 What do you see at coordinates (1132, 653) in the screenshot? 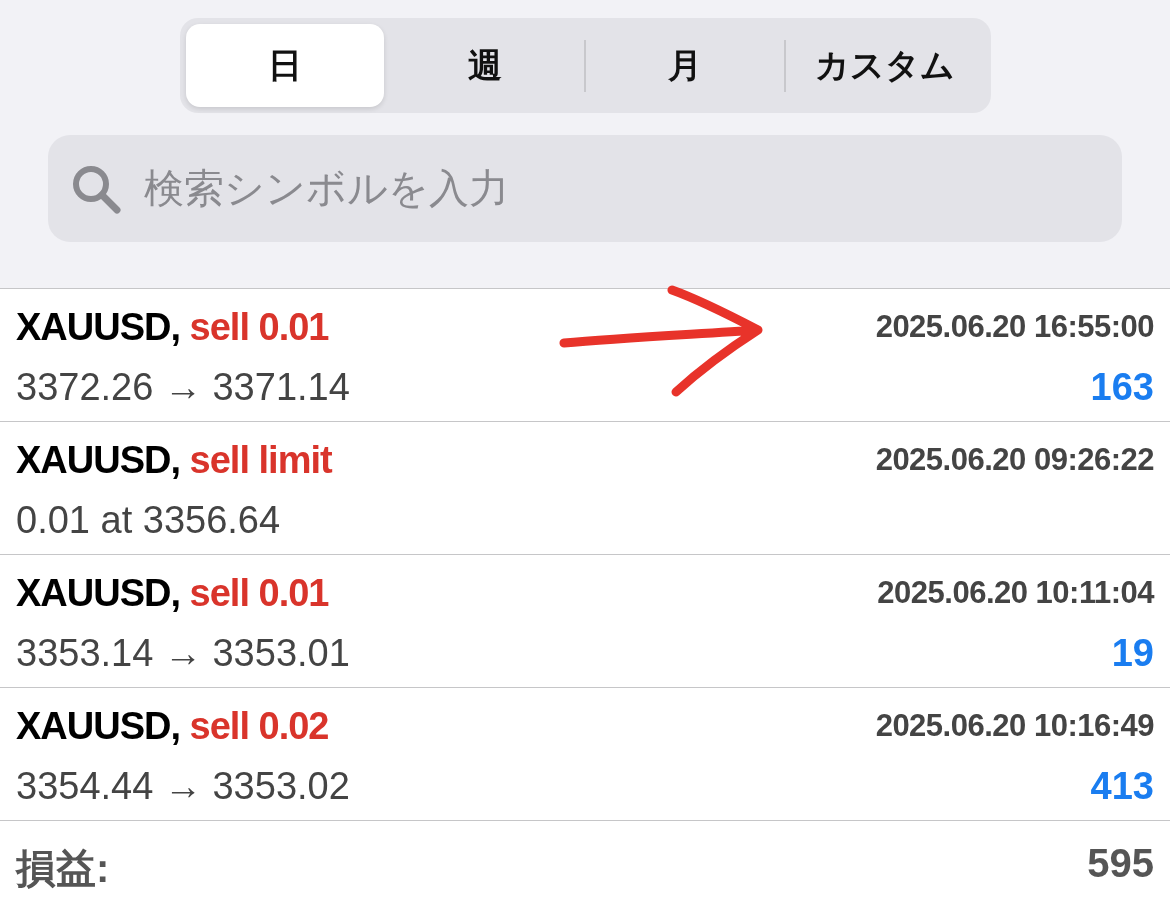
I see `trade-profit: 19` at bounding box center [1132, 653].